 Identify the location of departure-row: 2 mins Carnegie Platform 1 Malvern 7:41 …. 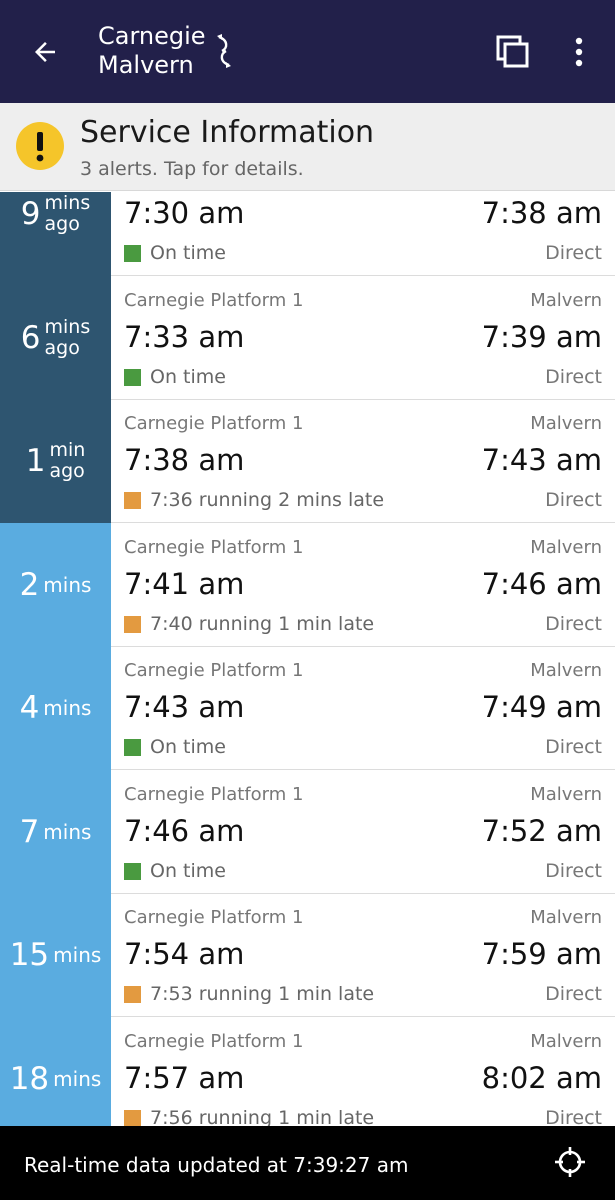
(307, 585).